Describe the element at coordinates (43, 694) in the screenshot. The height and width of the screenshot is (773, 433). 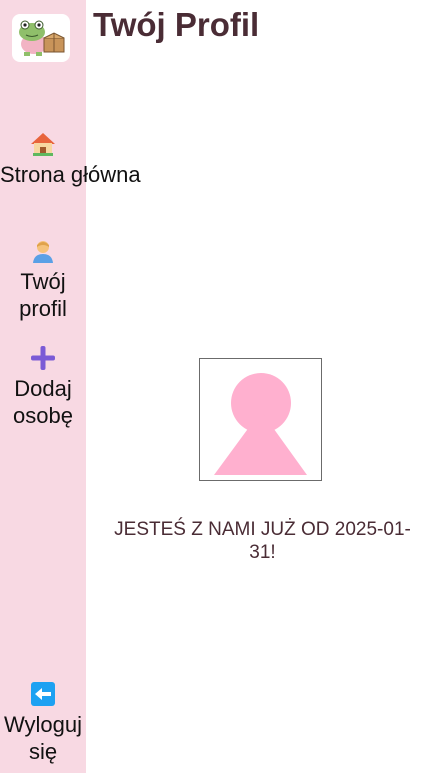
I see `left-arrow-icon` at that location.